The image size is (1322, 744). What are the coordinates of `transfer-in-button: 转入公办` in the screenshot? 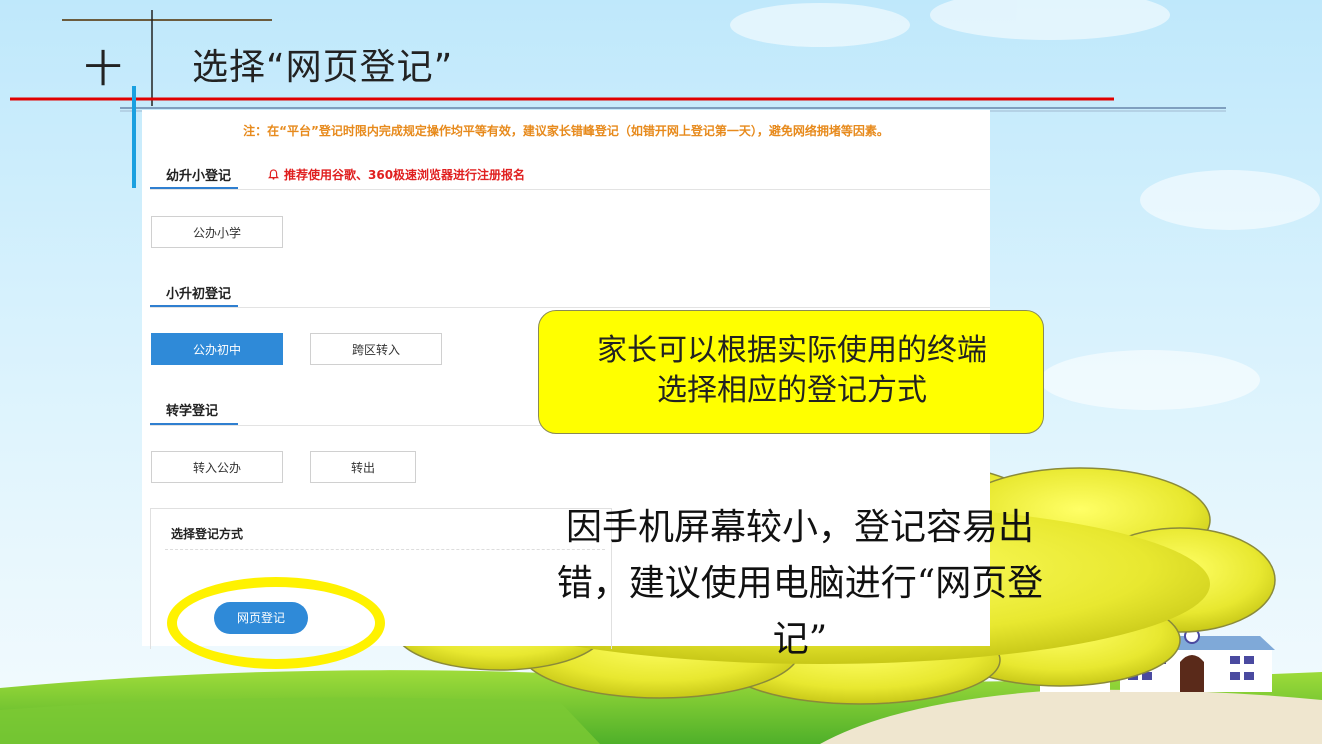 It's located at (217, 467).